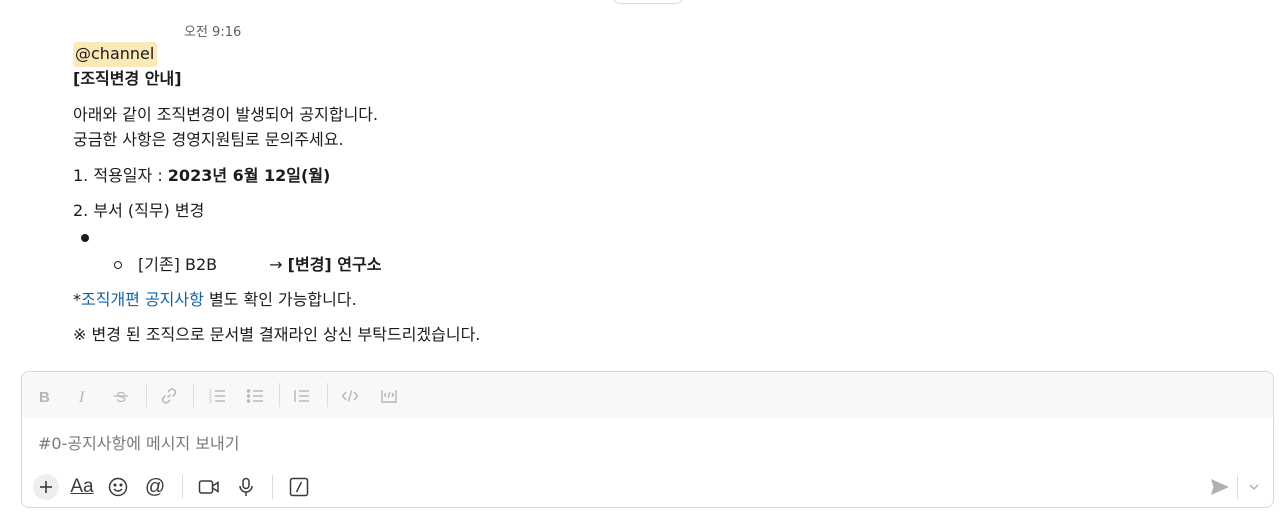  What do you see at coordinates (169, 396) in the screenshot?
I see `link-icon` at bounding box center [169, 396].